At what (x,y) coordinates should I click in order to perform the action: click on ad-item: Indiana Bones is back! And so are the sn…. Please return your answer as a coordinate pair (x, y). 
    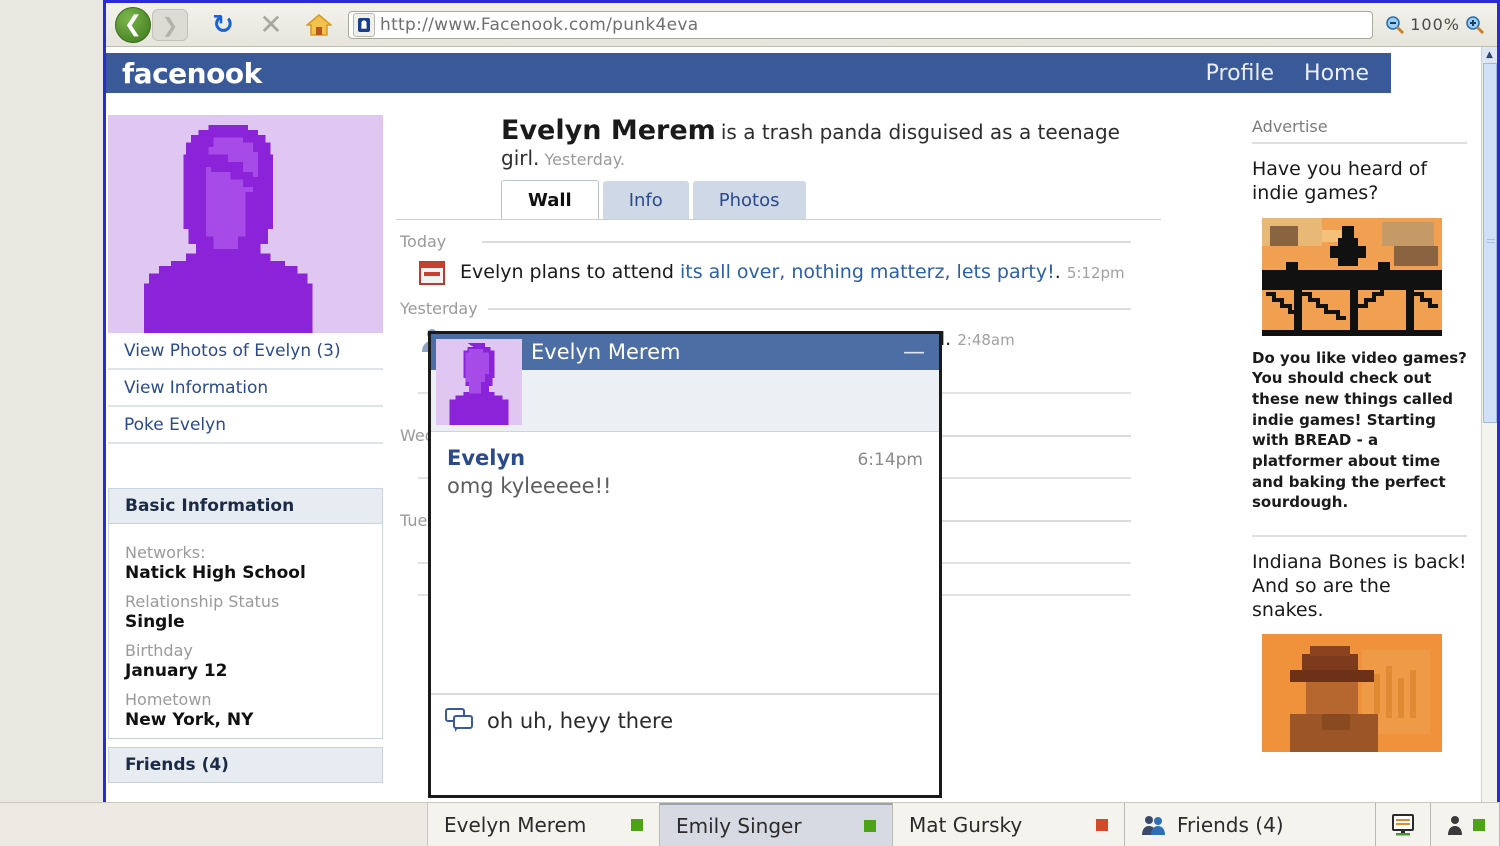
    Looking at the image, I should click on (1359, 652).